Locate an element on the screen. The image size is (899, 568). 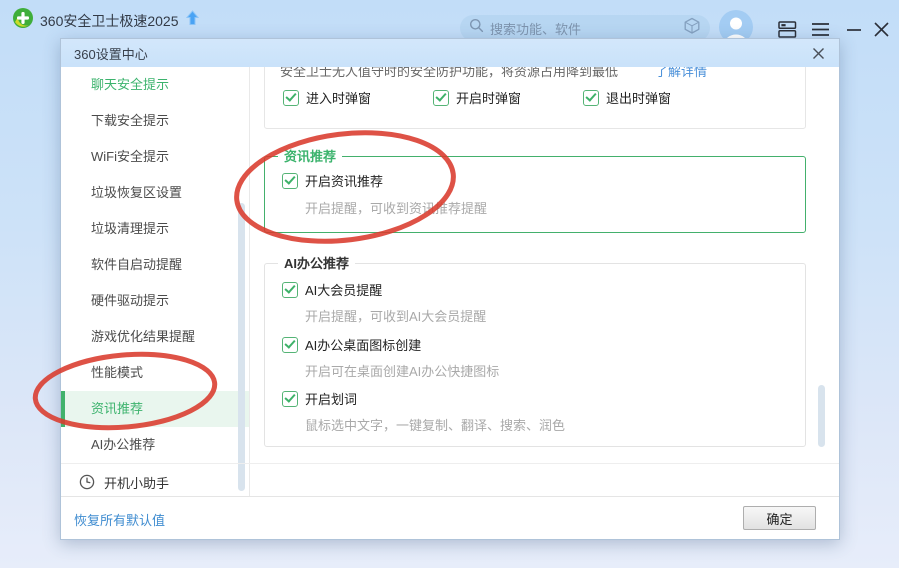
titlebar-left: 360安全卫士极速2025 is located at coordinates (106, 20).